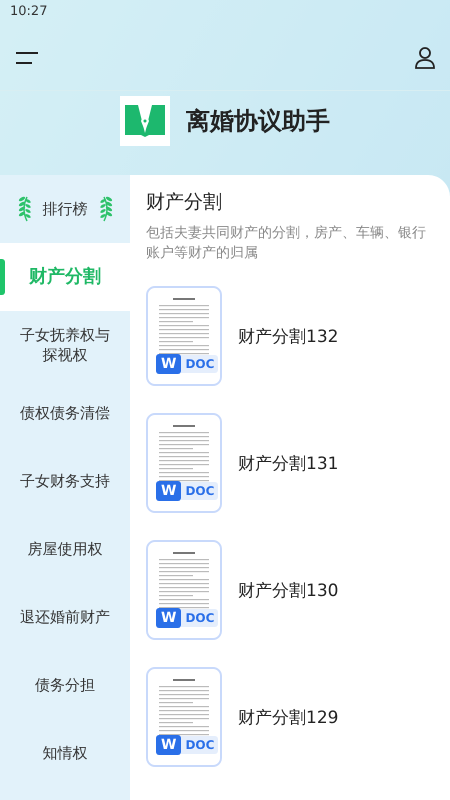 The width and height of the screenshot is (450, 800). I want to click on menu-icon, so click(27, 58).